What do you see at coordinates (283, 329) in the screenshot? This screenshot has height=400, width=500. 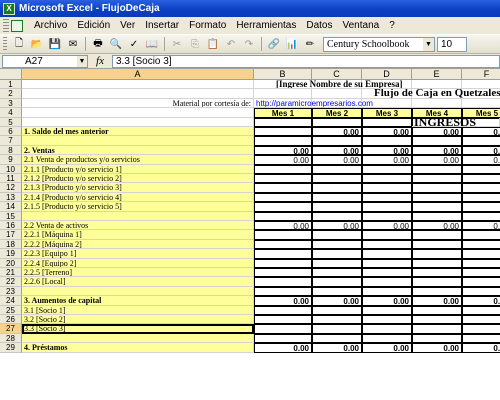 I see `cell-b27` at bounding box center [283, 329].